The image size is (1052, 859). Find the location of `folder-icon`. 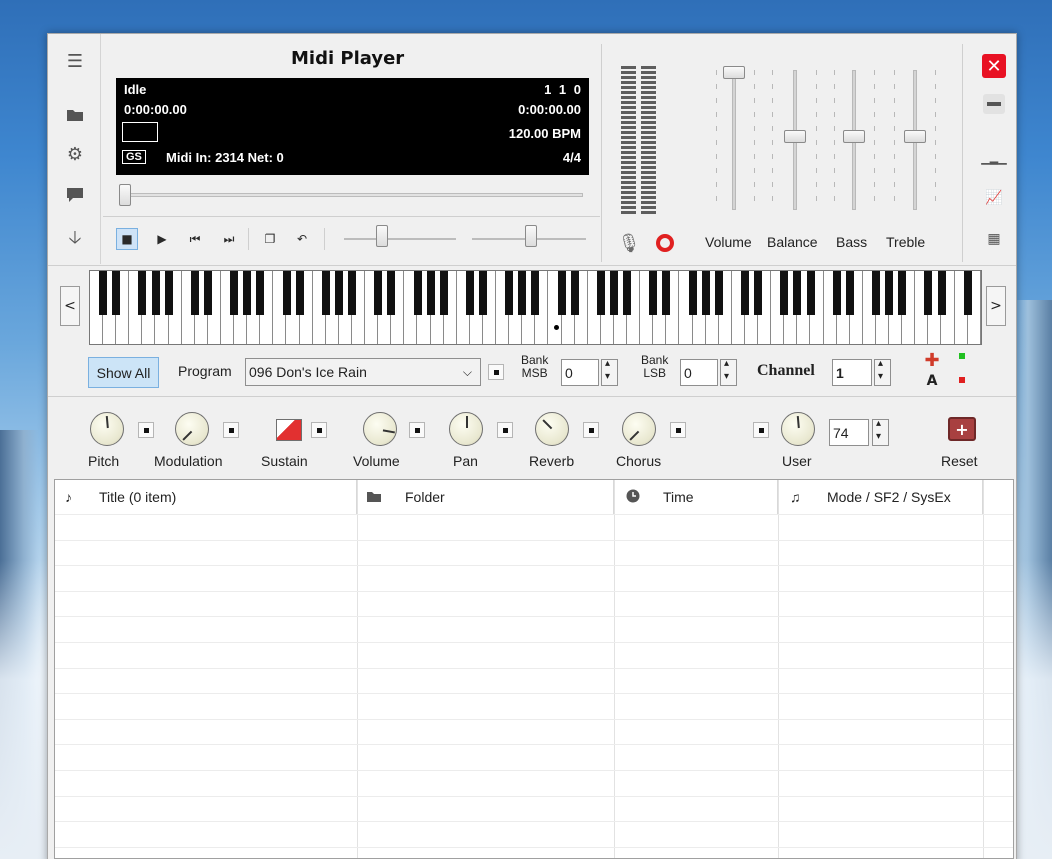

folder-icon is located at coordinates (75, 115).